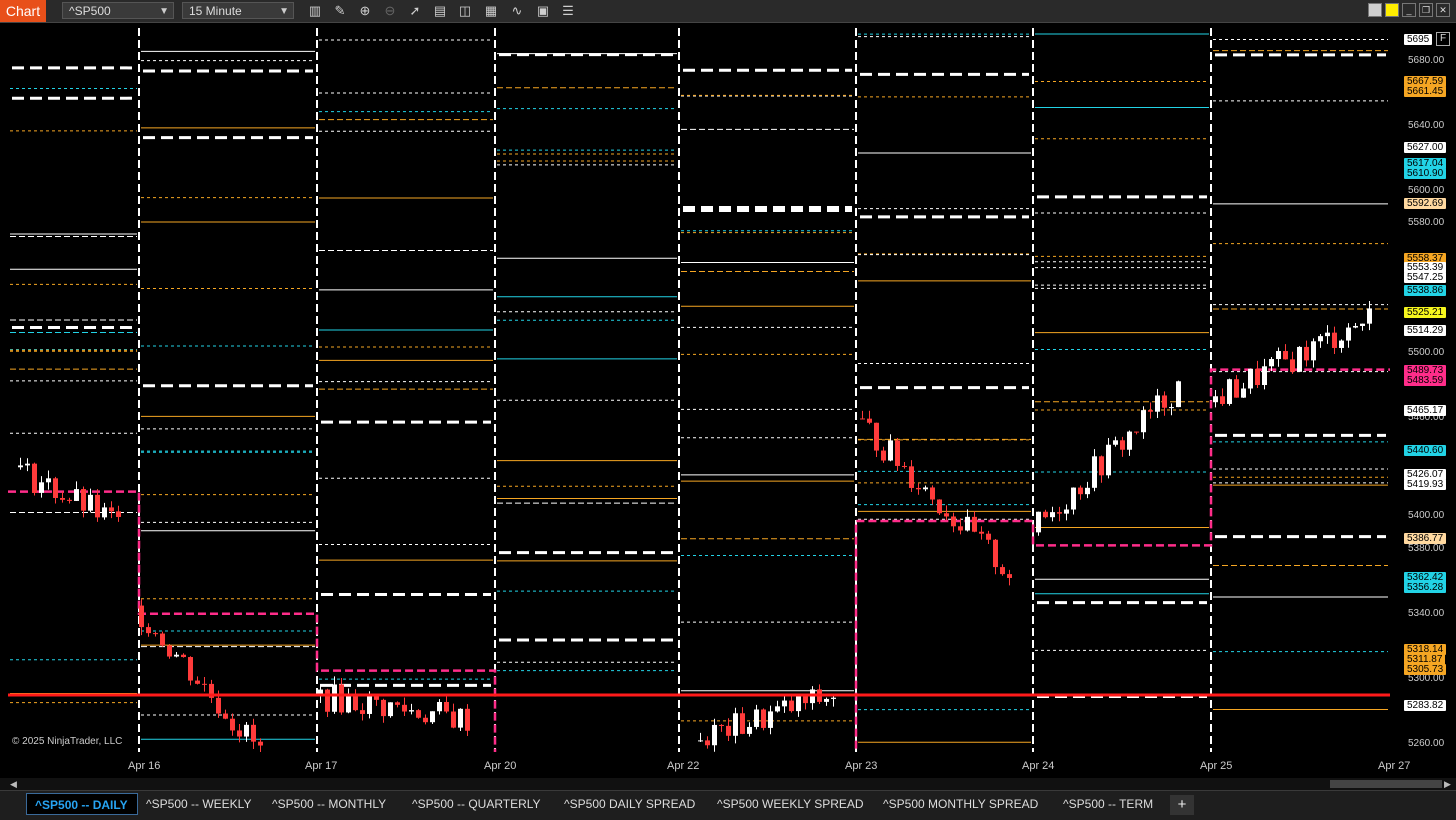 The width and height of the screenshot is (1456, 820). What do you see at coordinates (315, 11) in the screenshot?
I see `bar-type-icon: ▥` at bounding box center [315, 11].